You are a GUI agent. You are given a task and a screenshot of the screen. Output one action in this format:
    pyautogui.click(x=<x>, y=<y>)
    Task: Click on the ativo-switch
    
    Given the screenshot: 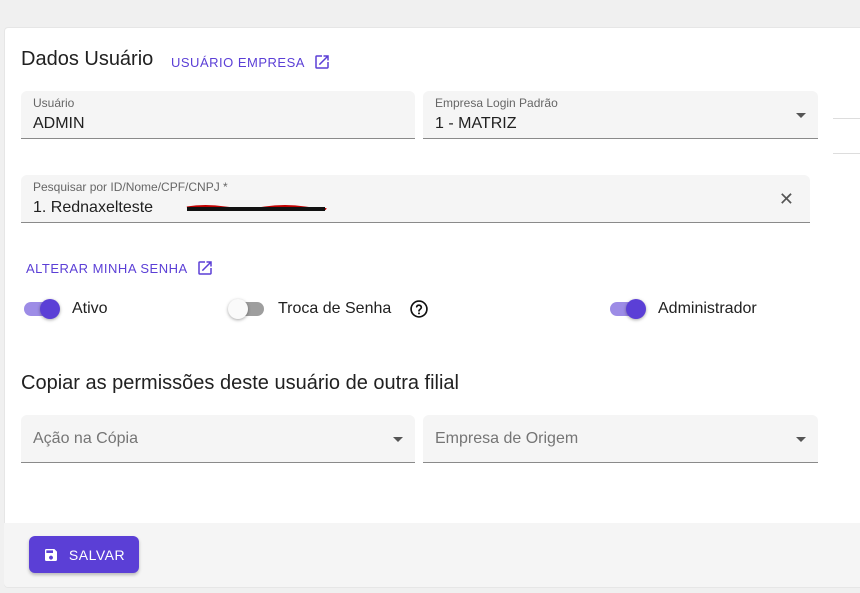 What is the action you would take?
    pyautogui.click(x=41, y=309)
    